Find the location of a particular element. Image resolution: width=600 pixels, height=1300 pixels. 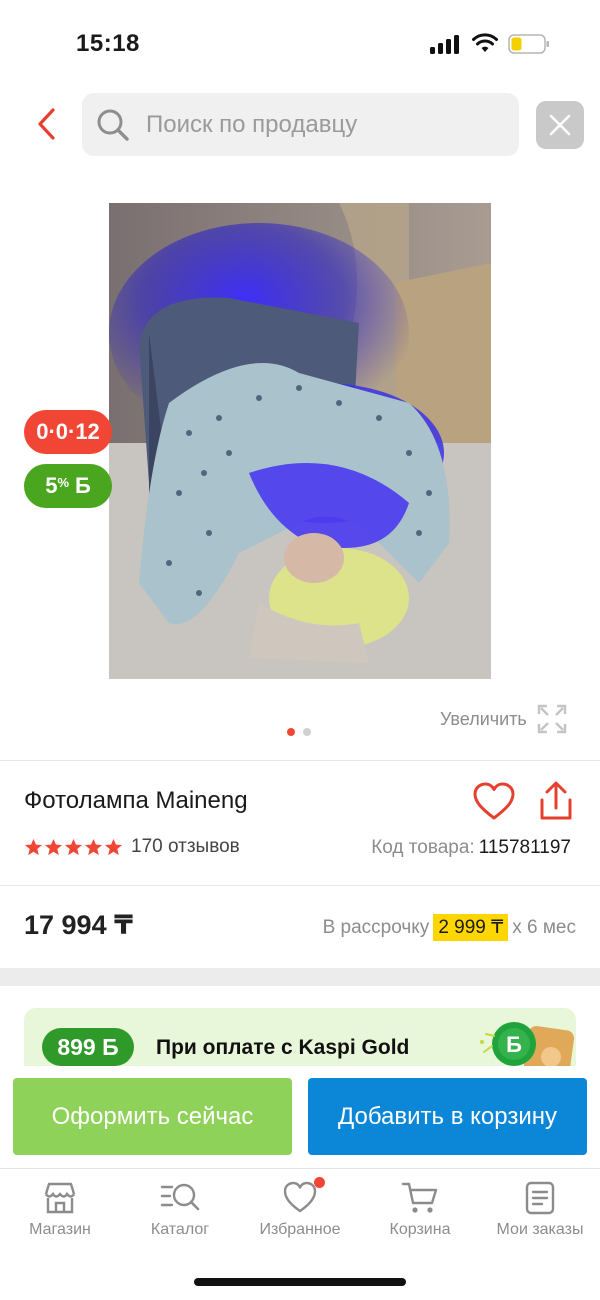

section-separator is located at coordinates (300, 977).